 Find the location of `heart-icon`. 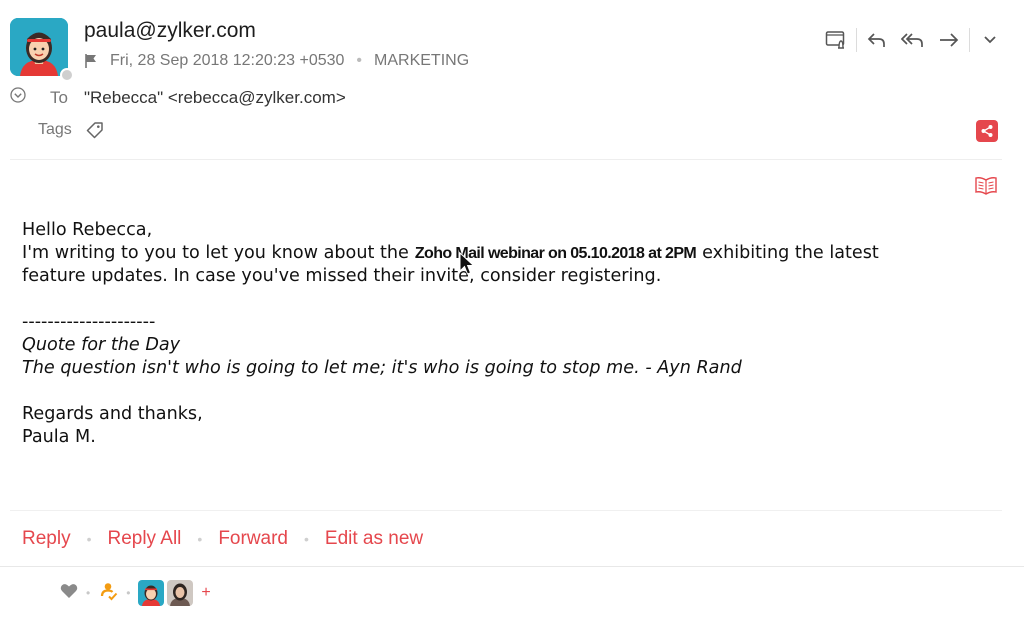

heart-icon is located at coordinates (69, 593).